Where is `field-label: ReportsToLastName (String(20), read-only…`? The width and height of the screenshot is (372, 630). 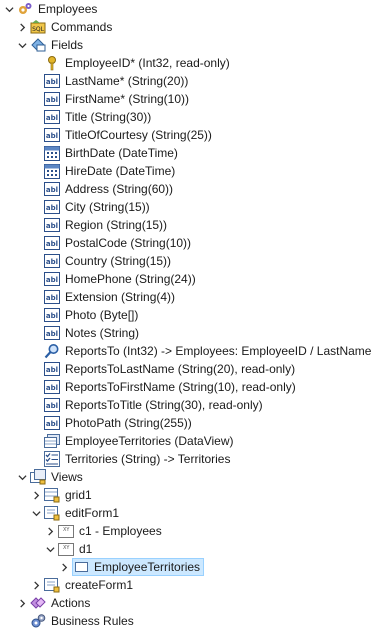
field-label: ReportsToLastName (String(20), read-only… is located at coordinates (180, 369).